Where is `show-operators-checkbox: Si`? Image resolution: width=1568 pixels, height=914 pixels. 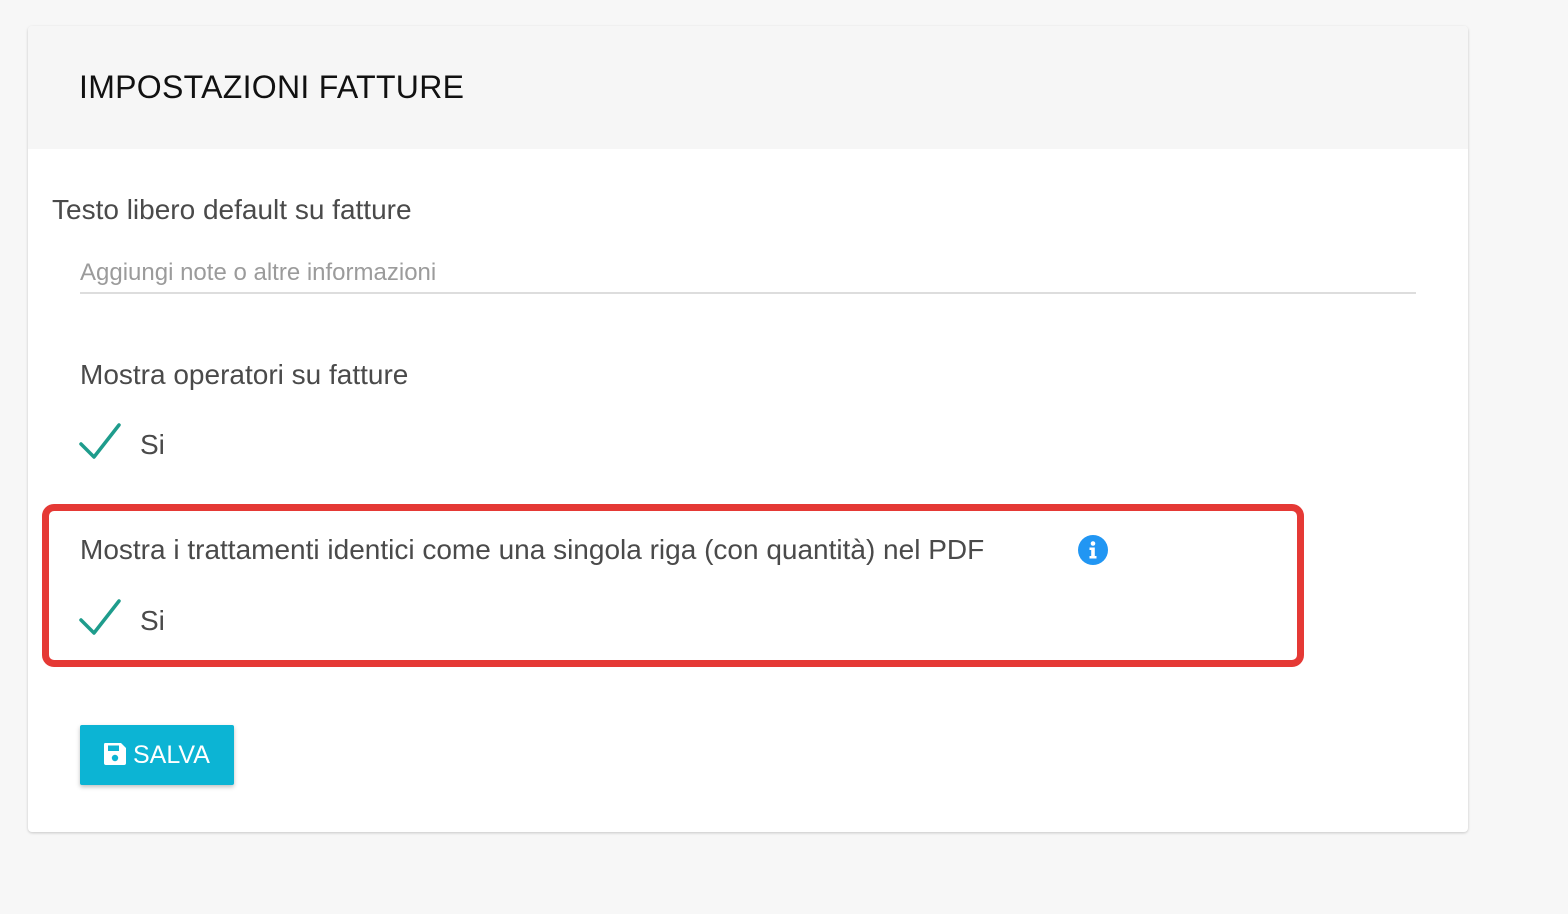 show-operators-checkbox: Si is located at coordinates (138, 444).